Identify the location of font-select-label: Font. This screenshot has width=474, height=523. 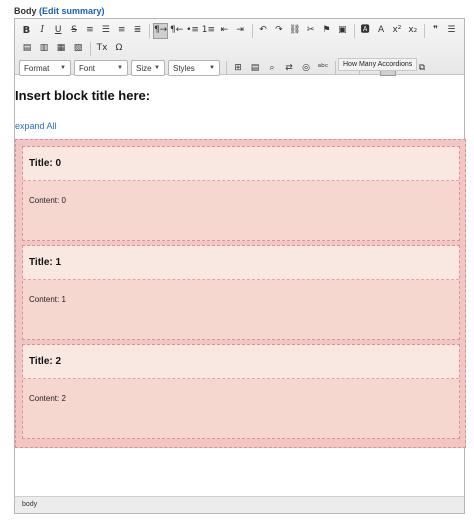
(87, 68).